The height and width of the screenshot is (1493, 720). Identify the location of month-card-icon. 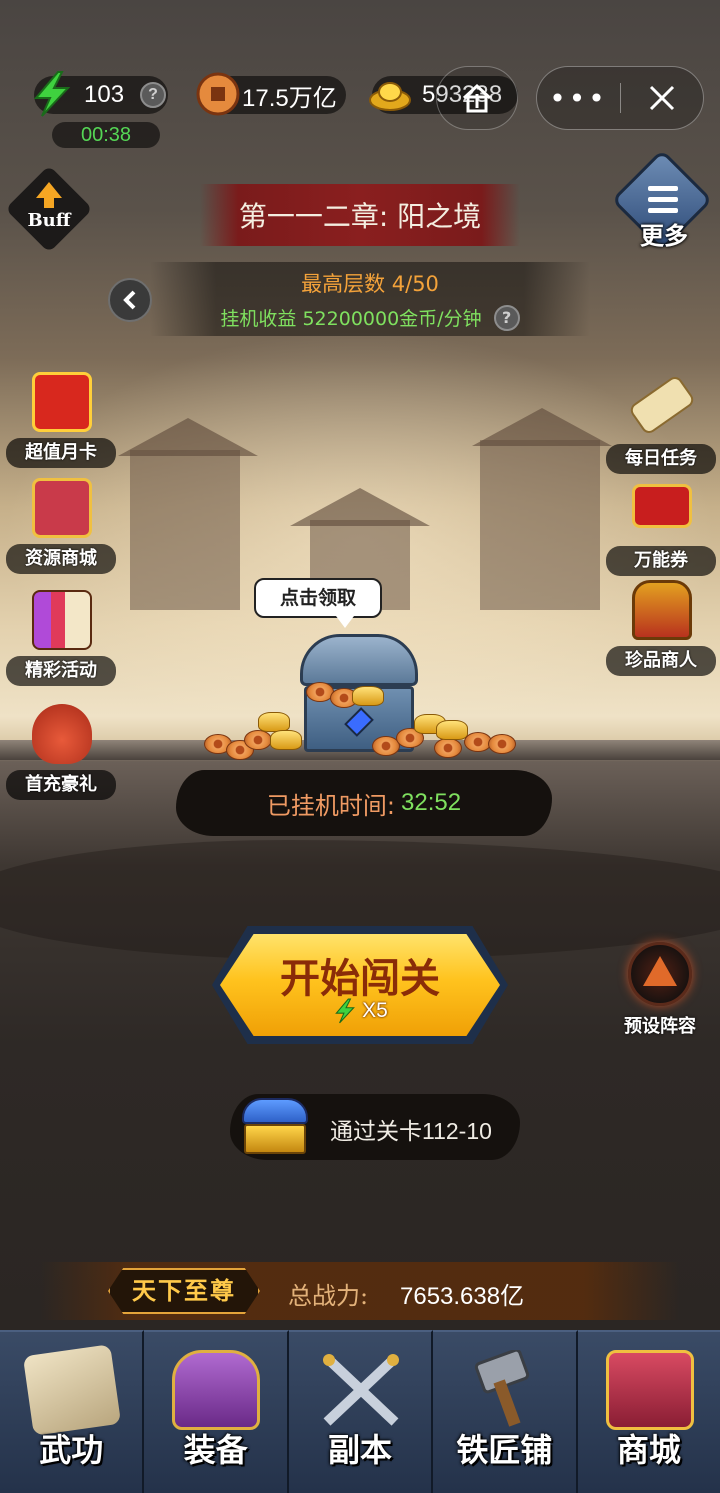
(62, 402).